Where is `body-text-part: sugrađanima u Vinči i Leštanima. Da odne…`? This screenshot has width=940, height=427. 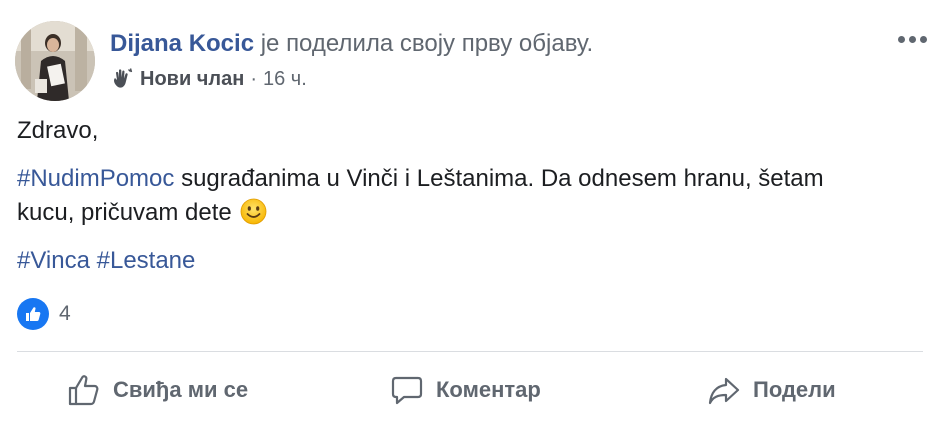
body-text-part: sugrađanima u Vinči i Leštanima. Da odne… is located at coordinates (499, 178).